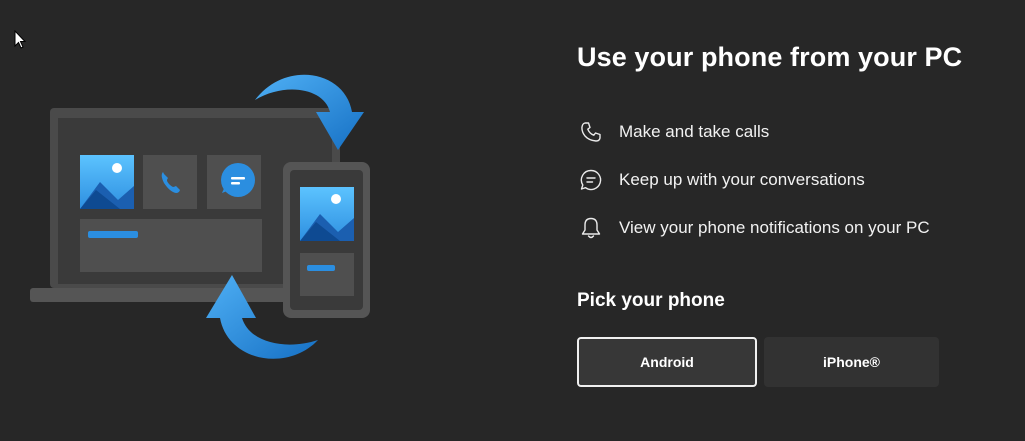 The image size is (1025, 441). What do you see at coordinates (774, 227) in the screenshot?
I see `feature-notifications-label: View your phone notifications on your PC` at bounding box center [774, 227].